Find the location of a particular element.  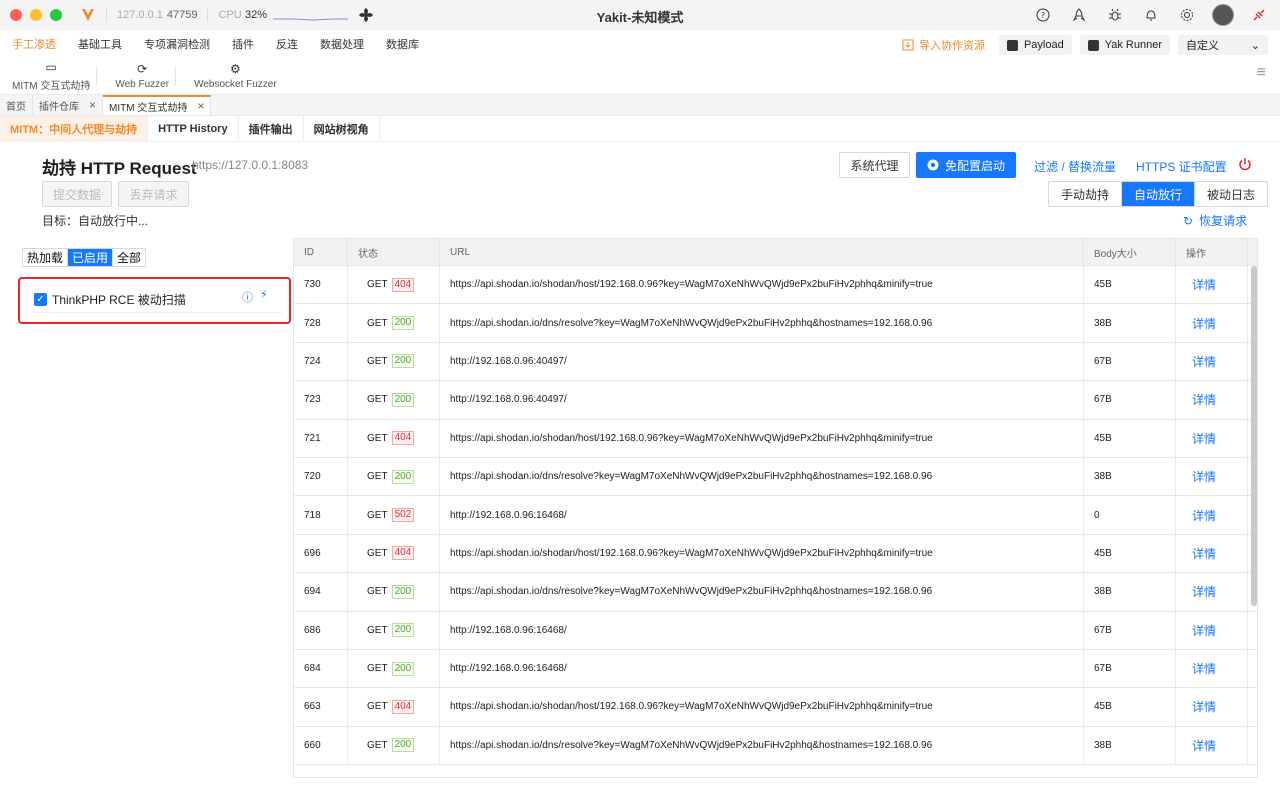

yak-runner-button: Yak Runner is located at coordinates (1124, 45).